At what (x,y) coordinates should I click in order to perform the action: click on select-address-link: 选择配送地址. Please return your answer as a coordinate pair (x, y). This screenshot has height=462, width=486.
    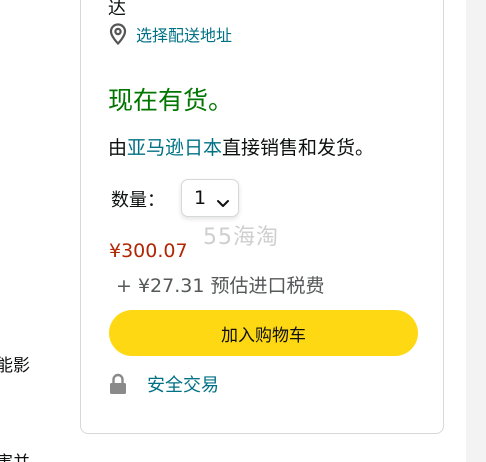
    Looking at the image, I should click on (184, 34).